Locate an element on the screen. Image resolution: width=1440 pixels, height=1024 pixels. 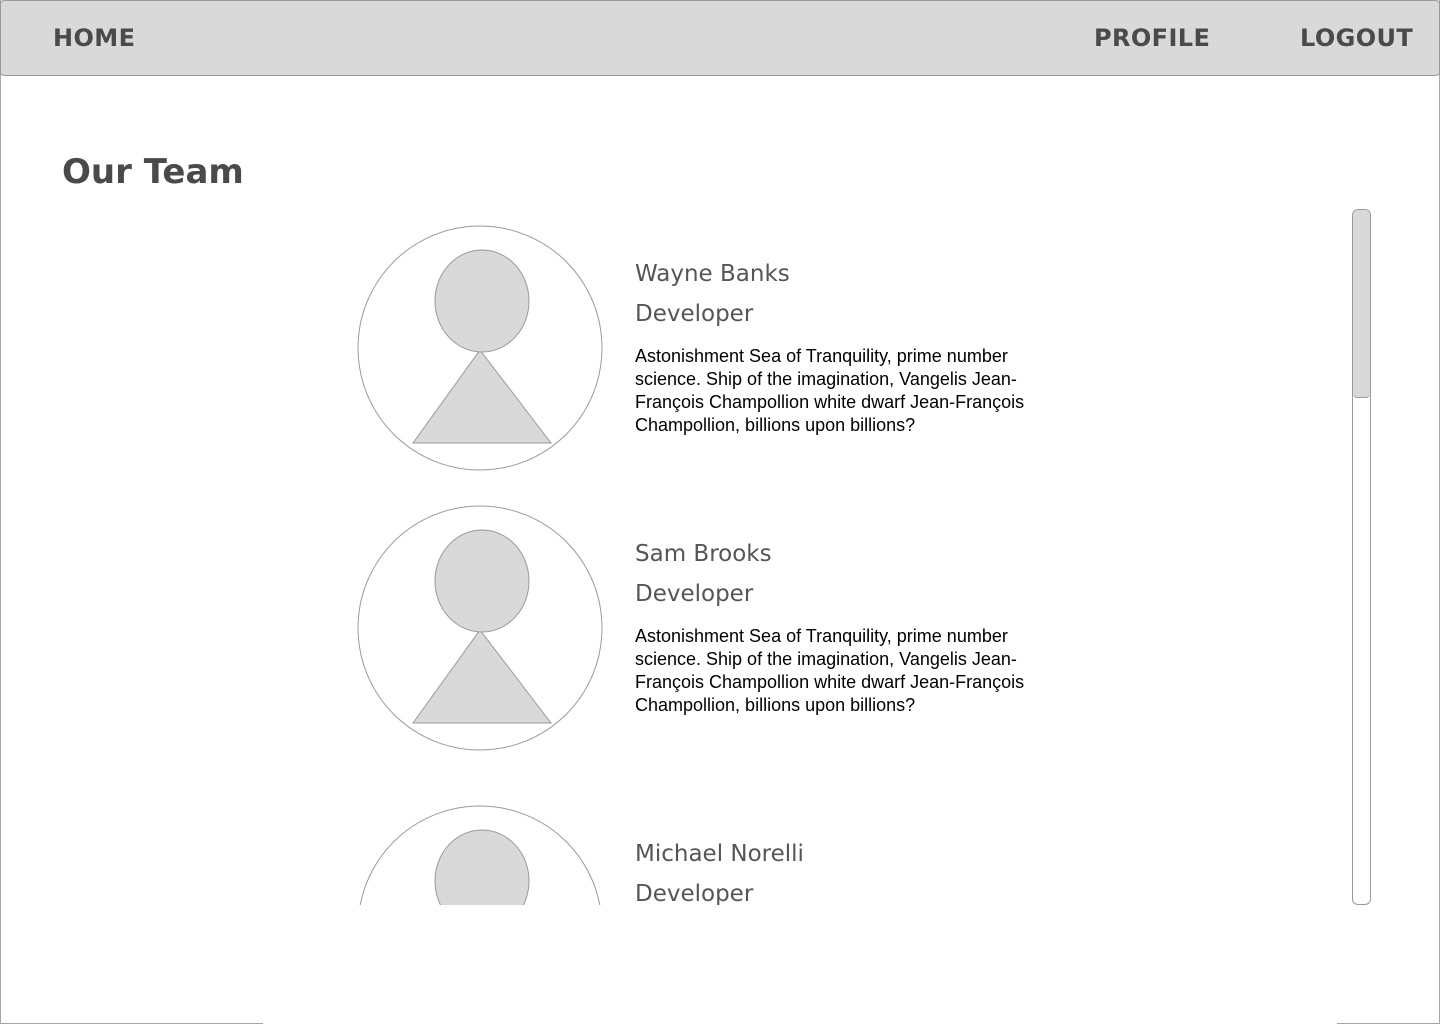
top-nav-bar: HOME PROFILE LOGOUT is located at coordinates (720, 38).